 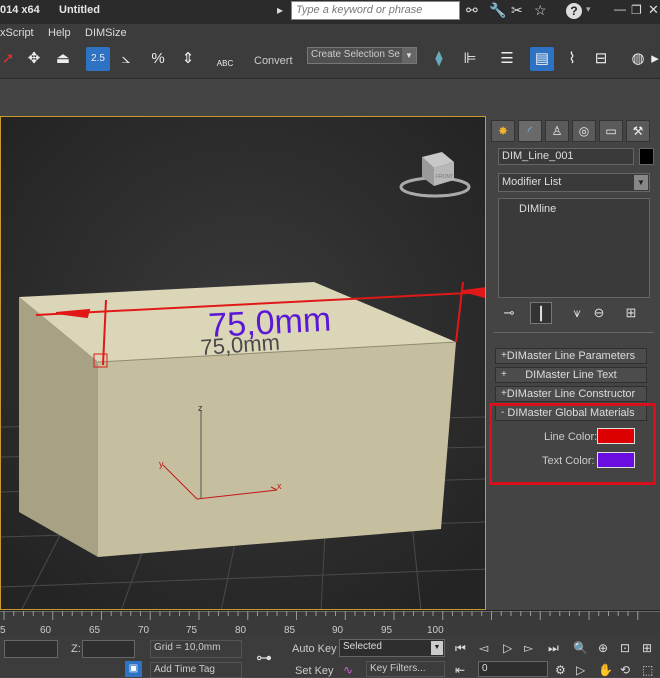 I want to click on zoom-icon: 🔍, so click(x=580, y=648).